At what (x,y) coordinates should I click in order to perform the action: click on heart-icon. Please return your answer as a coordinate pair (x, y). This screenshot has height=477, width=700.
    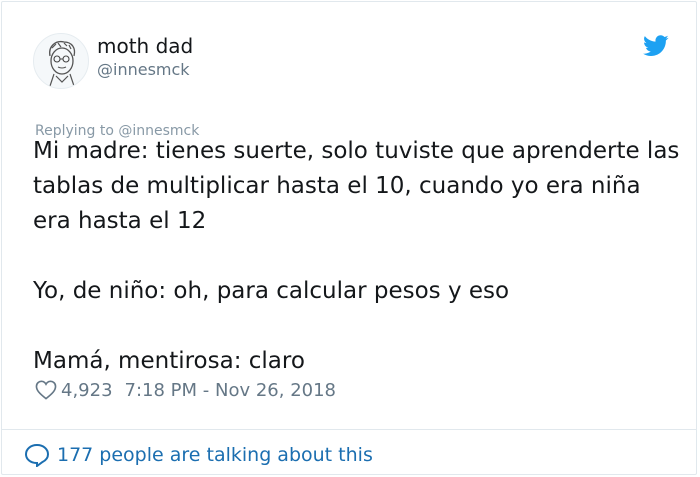
    Looking at the image, I should click on (46, 390).